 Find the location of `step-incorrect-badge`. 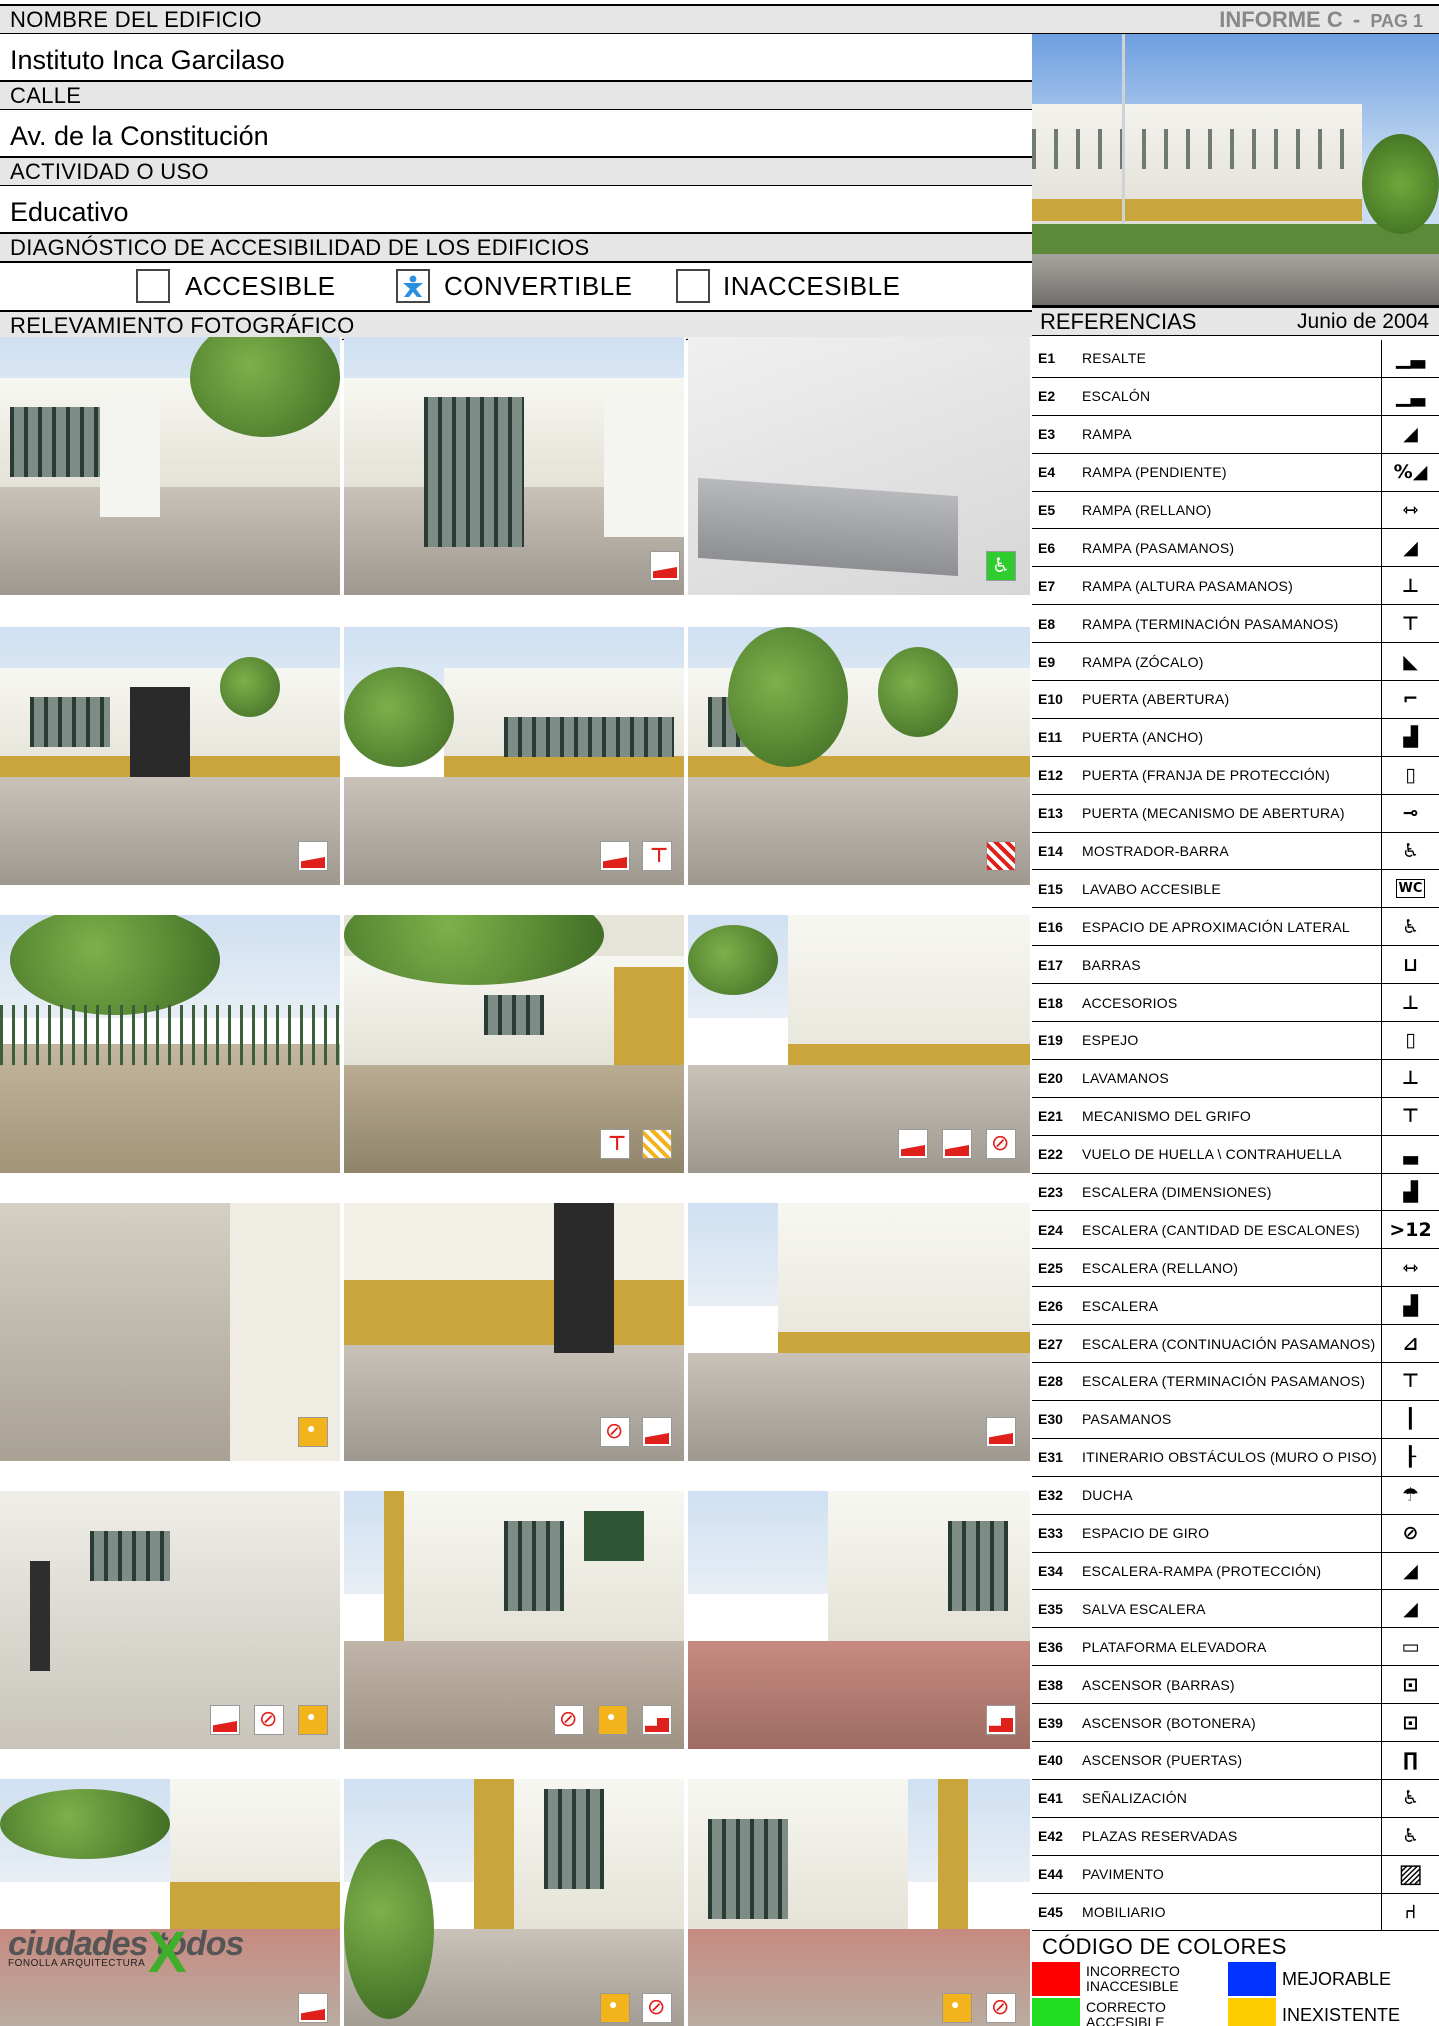

step-incorrect-badge is located at coordinates (657, 1720).